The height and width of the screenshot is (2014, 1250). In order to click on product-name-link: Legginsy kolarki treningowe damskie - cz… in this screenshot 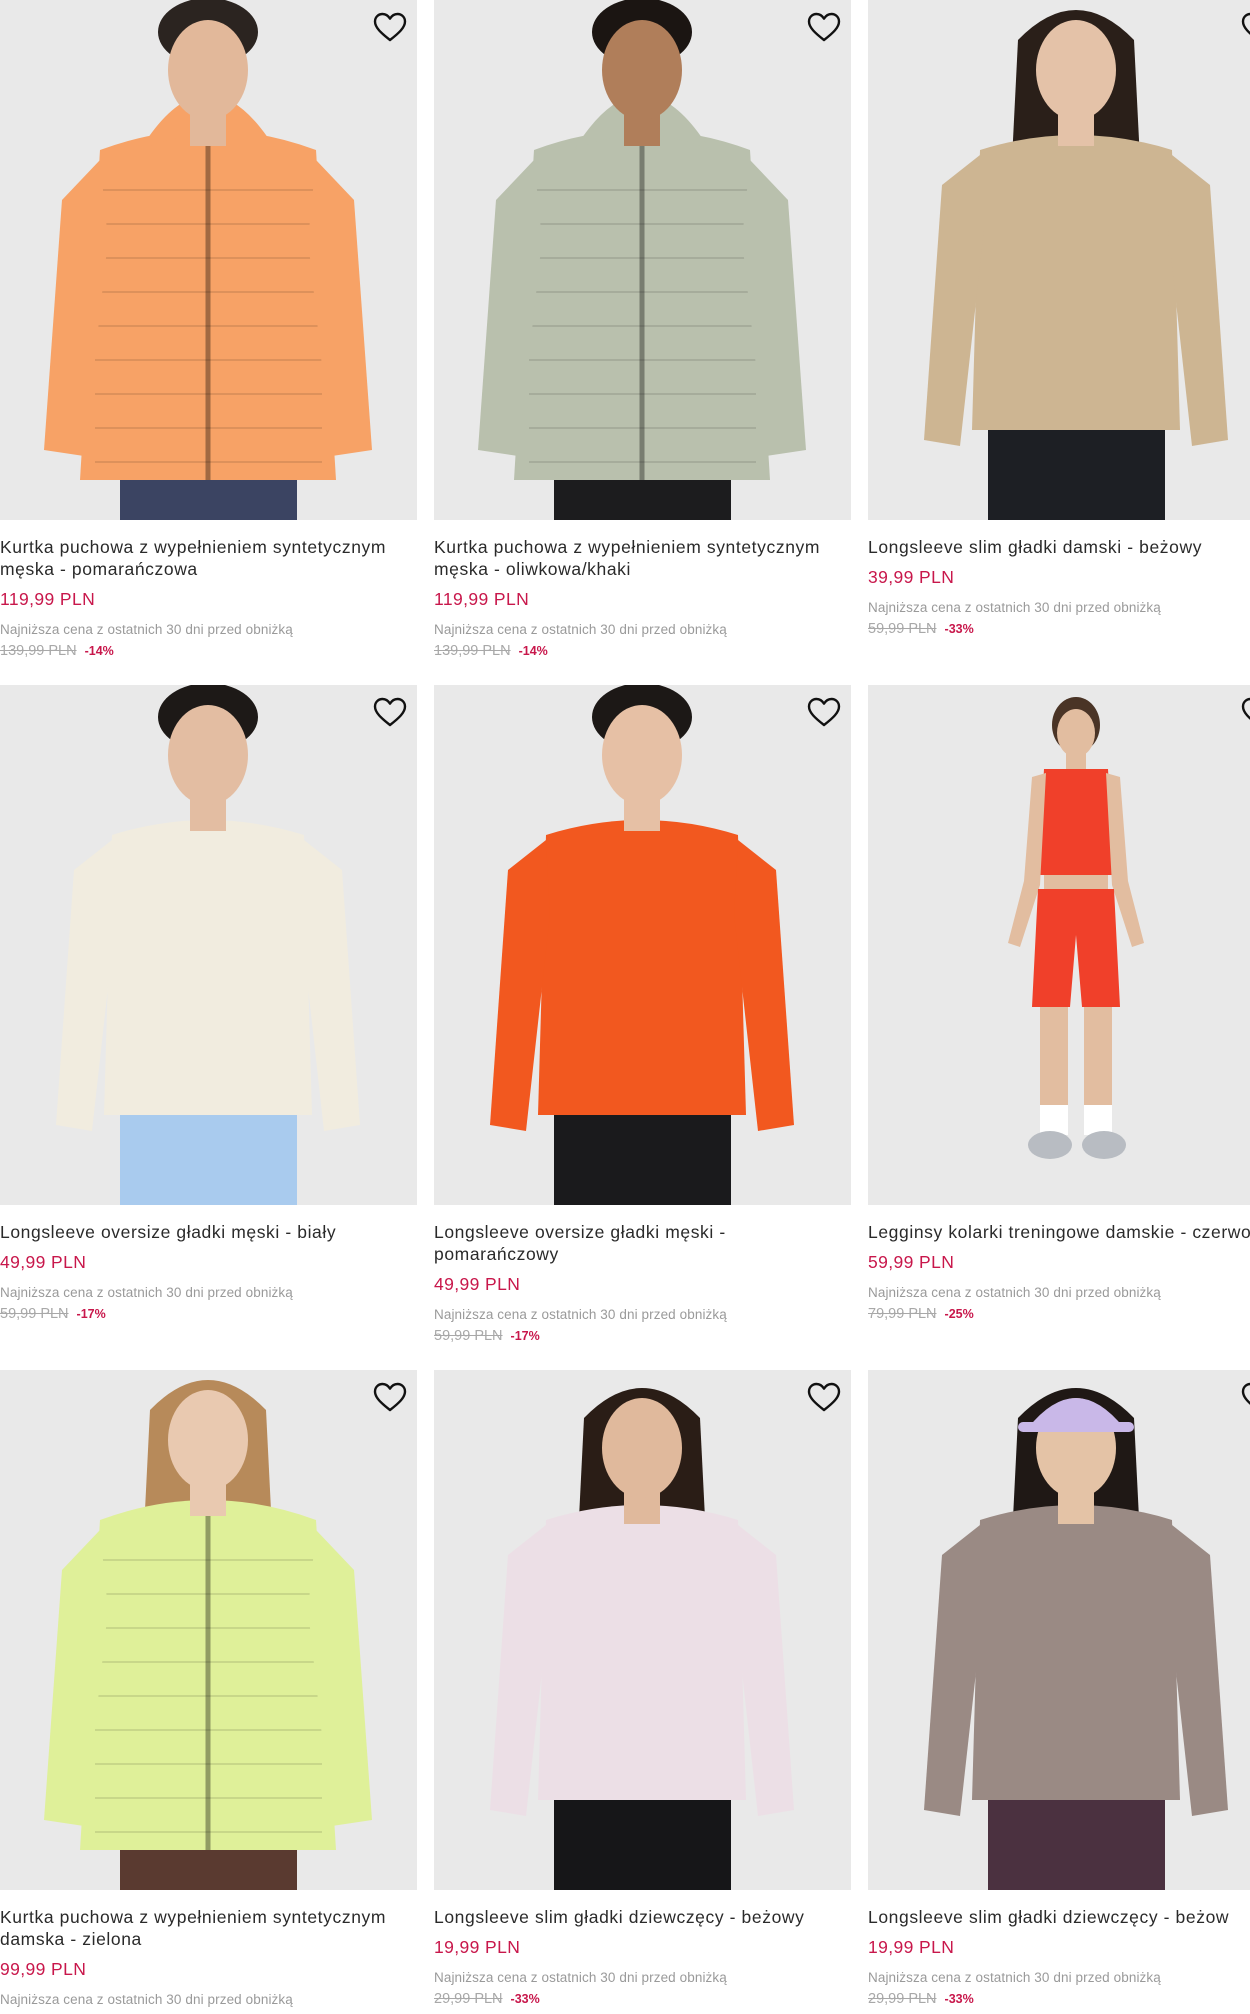, I will do `click(1059, 1232)`.